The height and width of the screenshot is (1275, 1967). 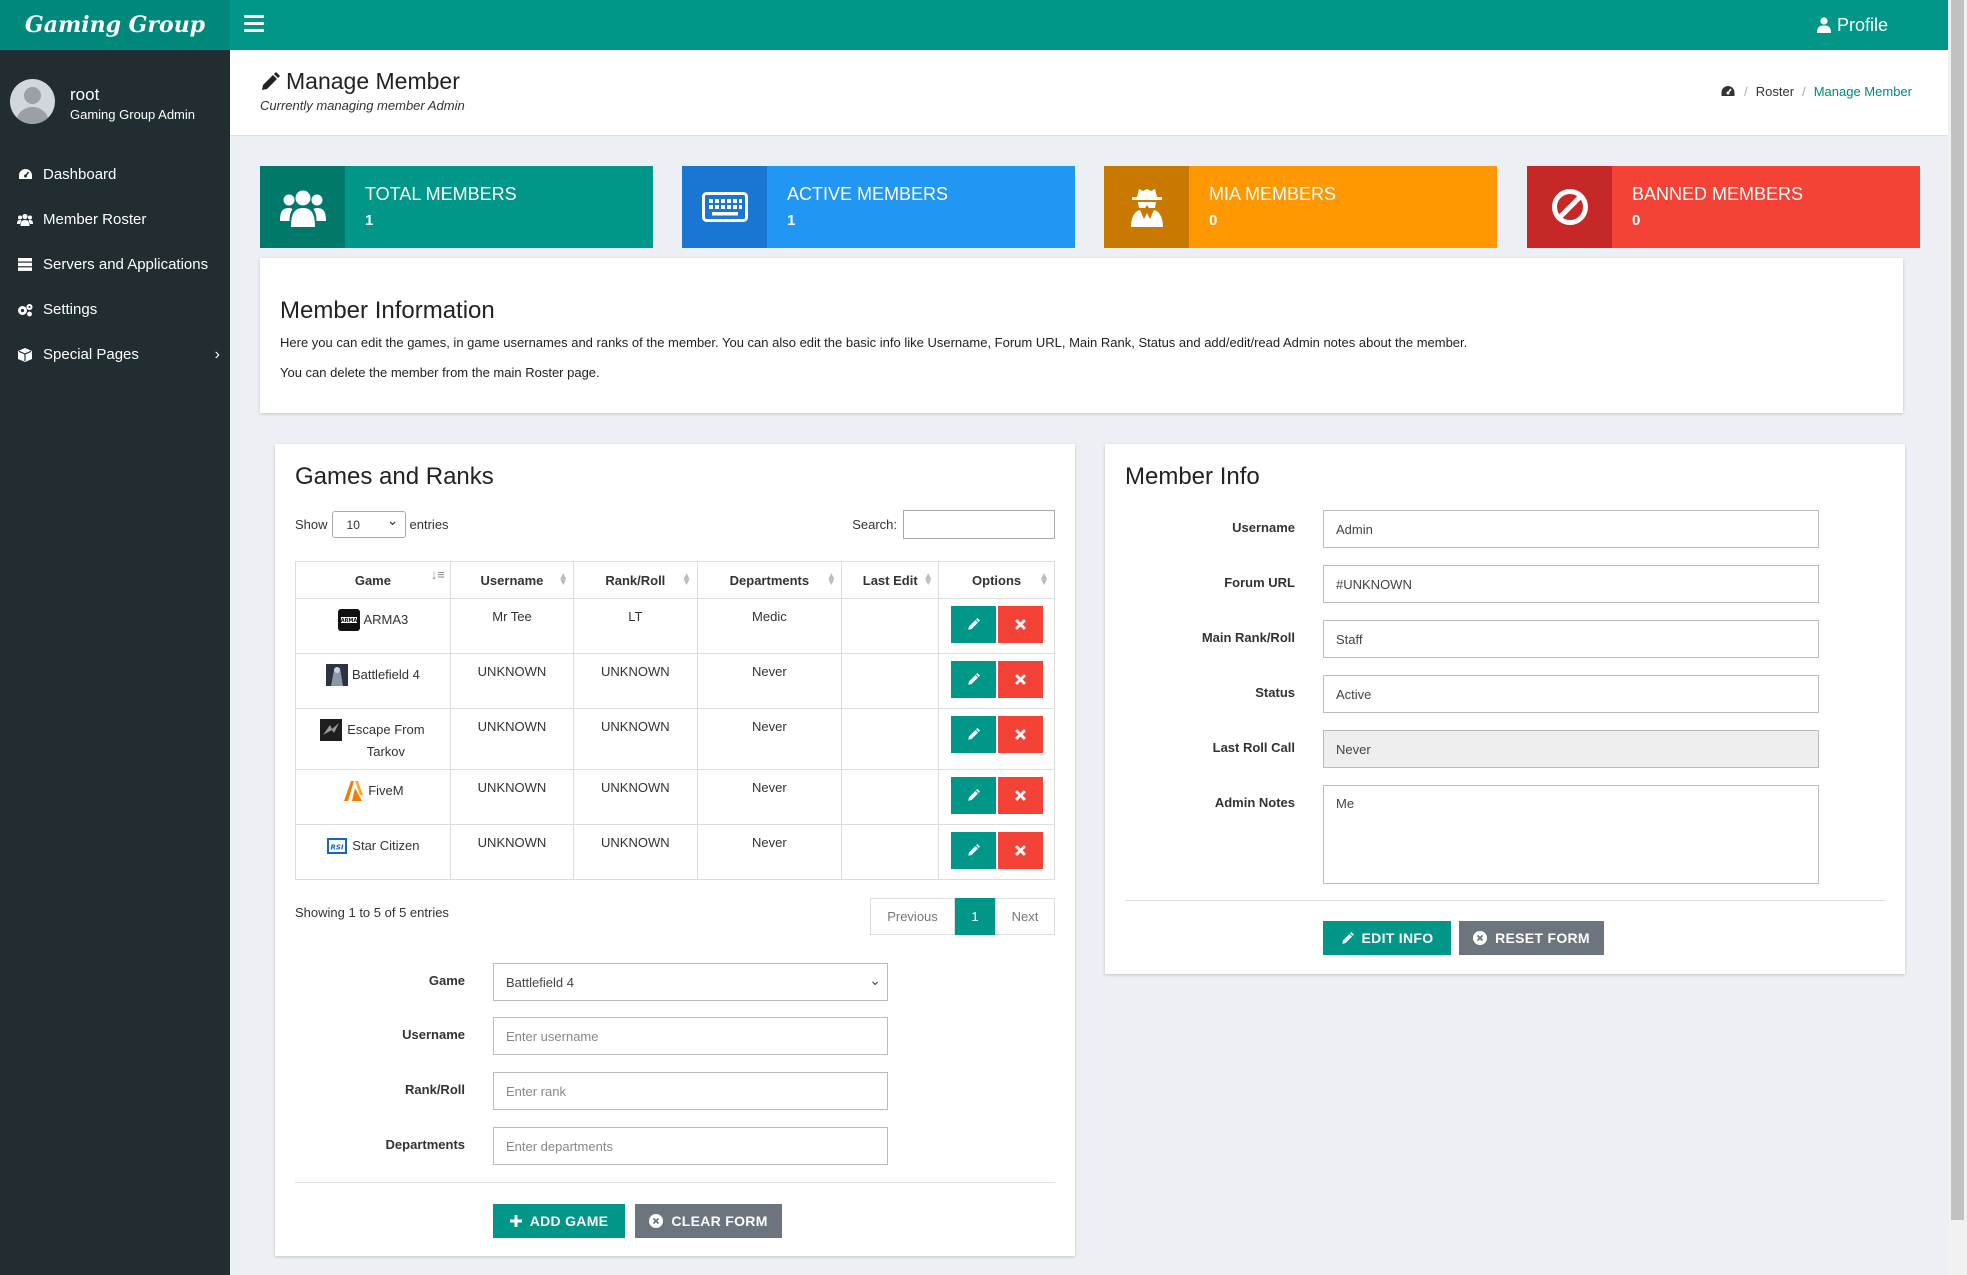 I want to click on avatar, so click(x=32, y=101).